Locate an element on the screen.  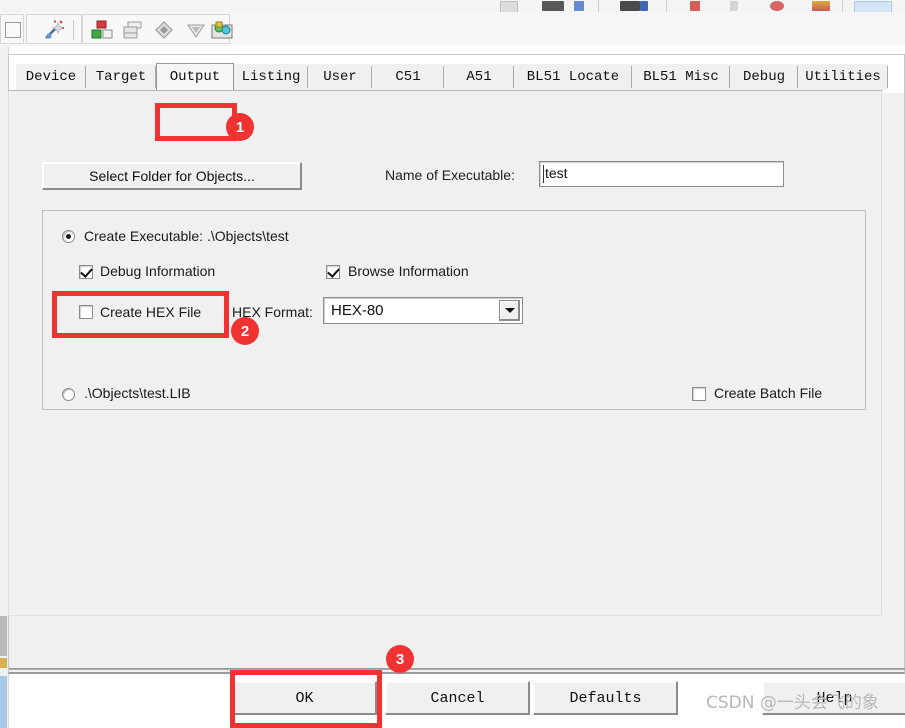
create-hex-file-checkbox is located at coordinates (86, 312).